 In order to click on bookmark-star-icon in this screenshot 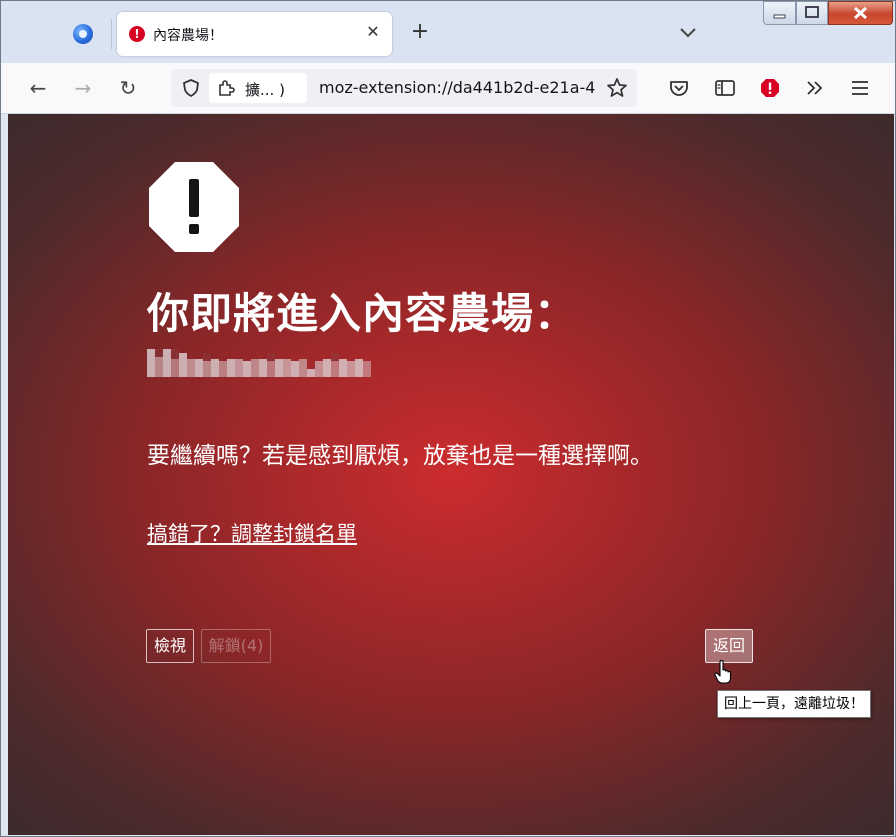, I will do `click(617, 88)`.